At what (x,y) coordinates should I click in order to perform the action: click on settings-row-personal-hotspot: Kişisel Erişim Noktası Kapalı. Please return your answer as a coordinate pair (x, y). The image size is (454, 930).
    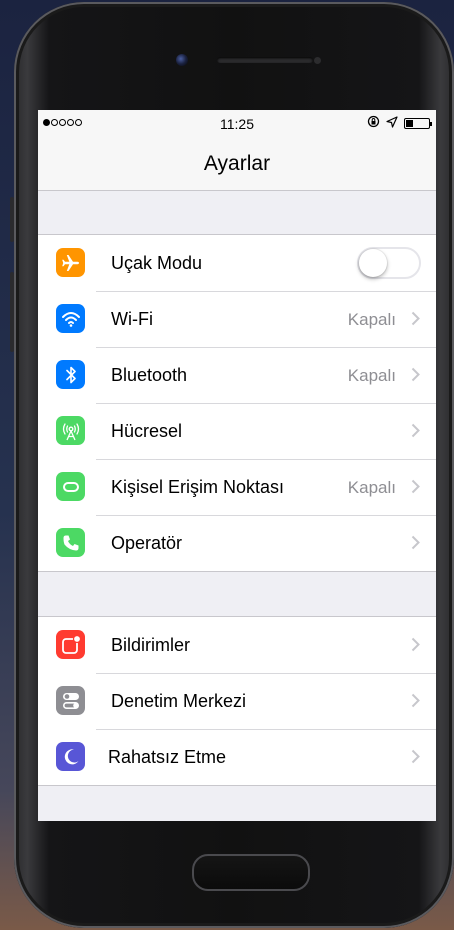
    Looking at the image, I should click on (237, 487).